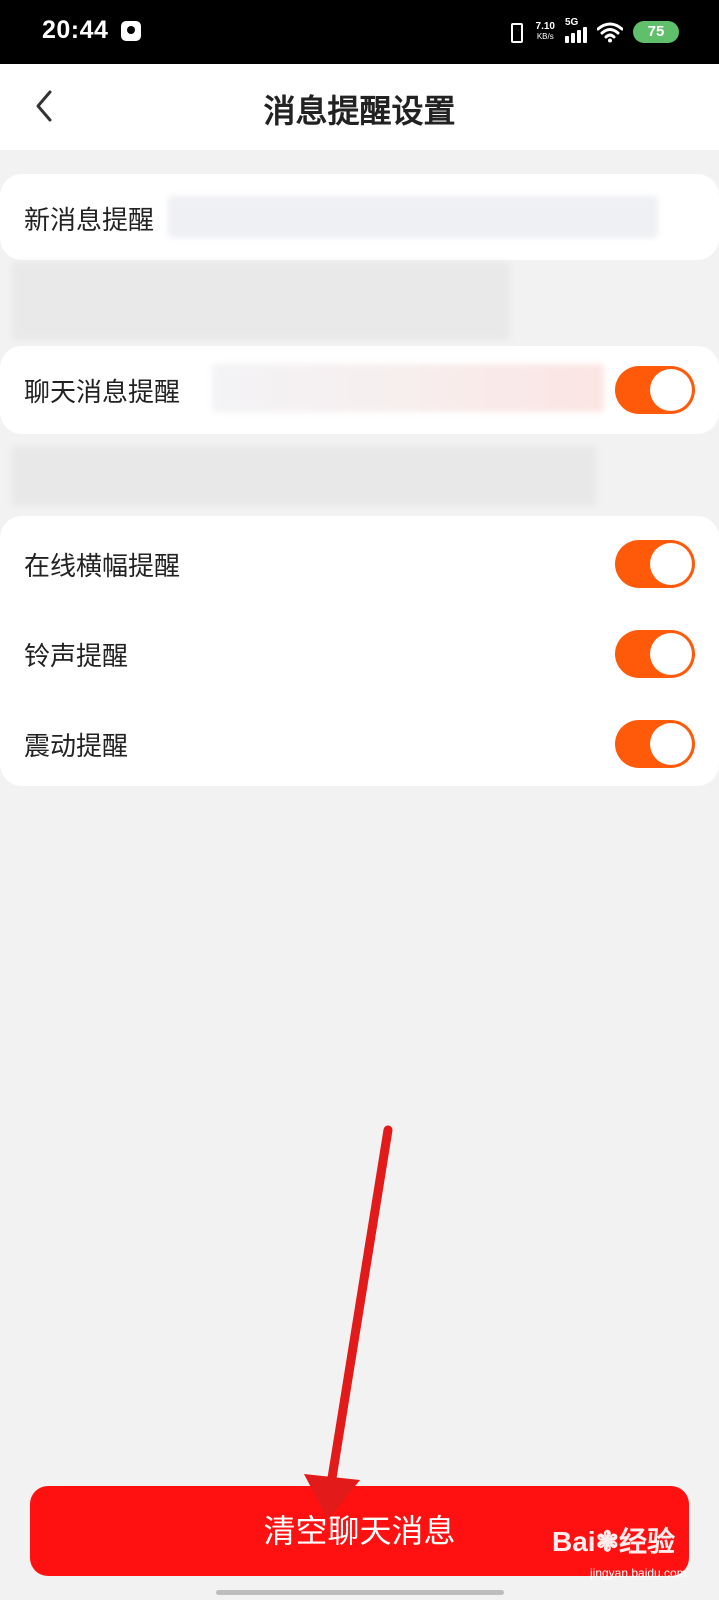 This screenshot has width=719, height=1600. I want to click on status-icons: 7.10 KB/s 5G 75, so click(591, 31).